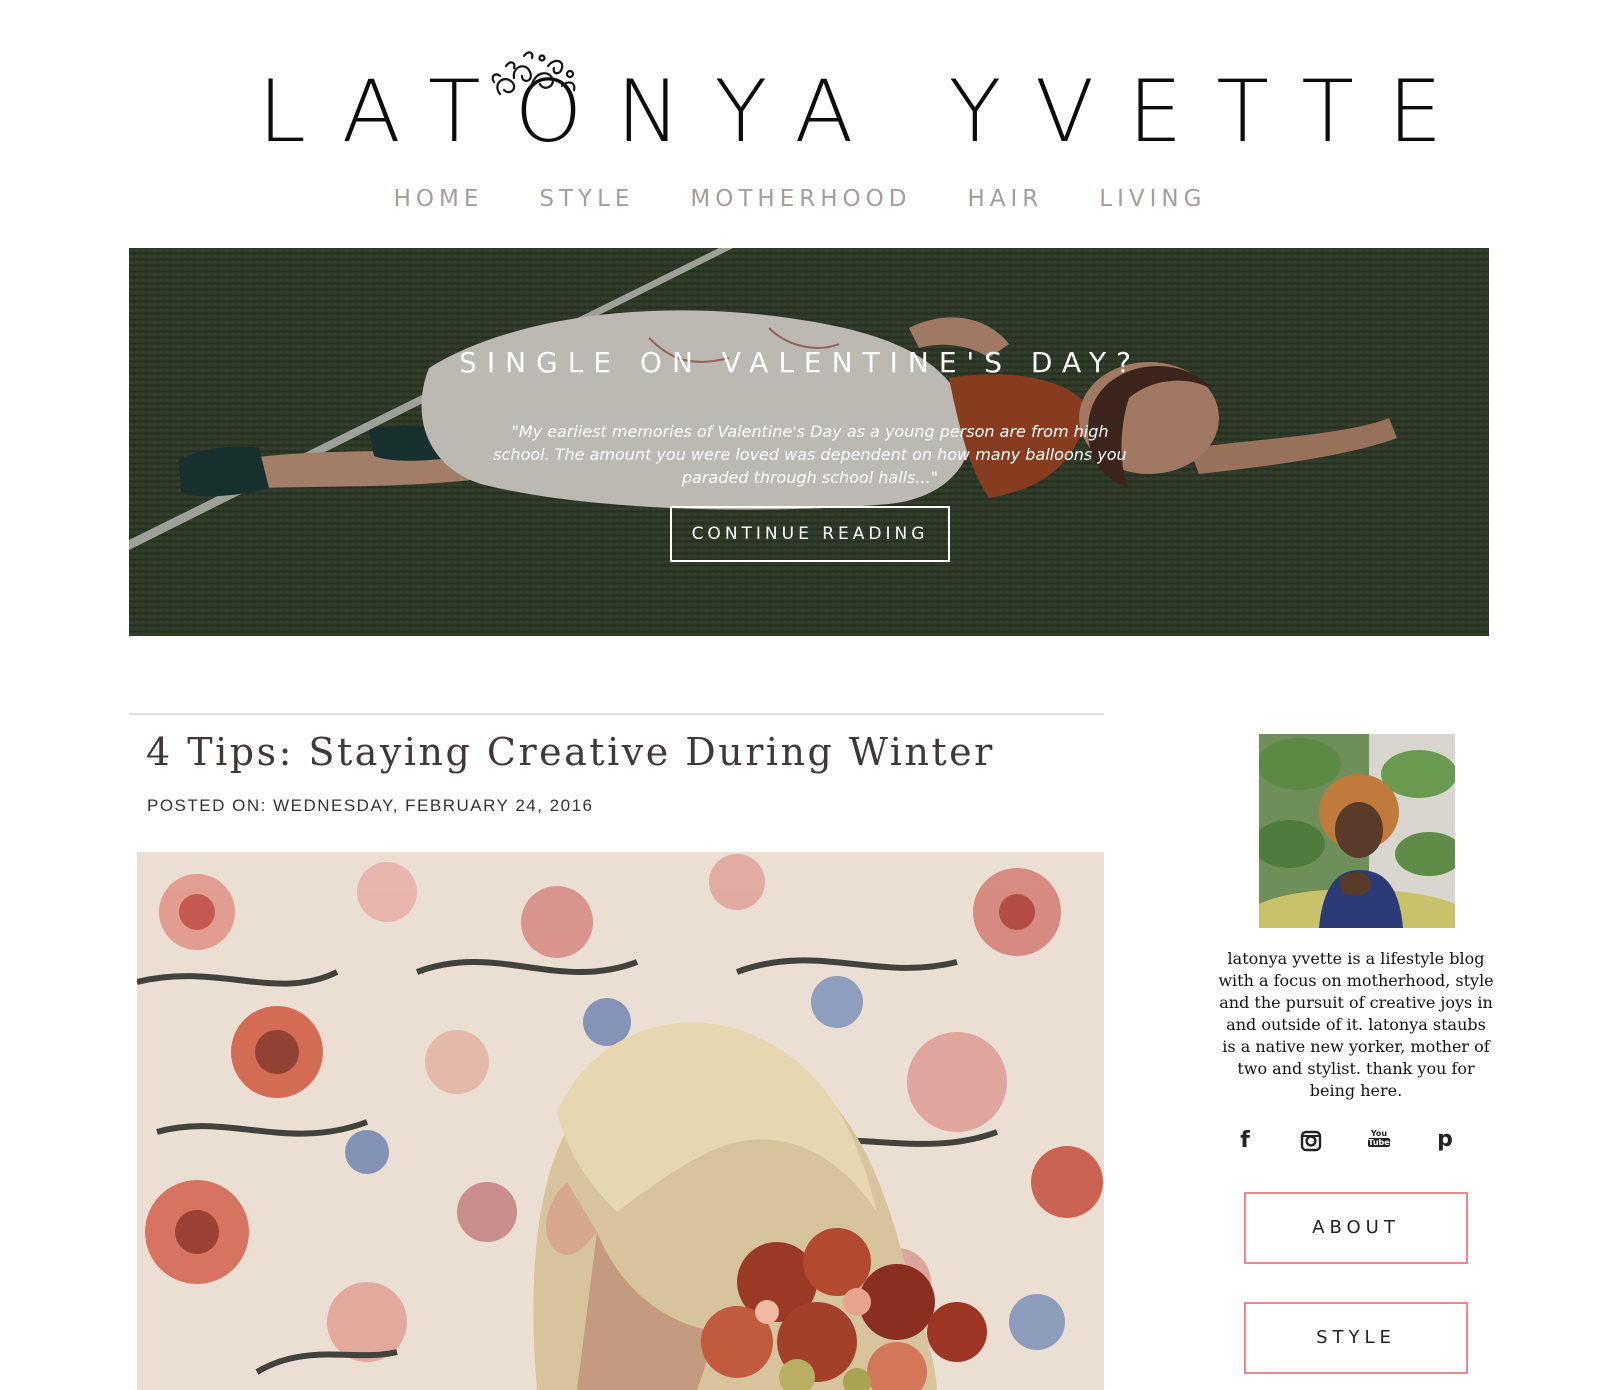 This screenshot has width=1600, height=1390. I want to click on nav-item-home: HOME, so click(439, 199).